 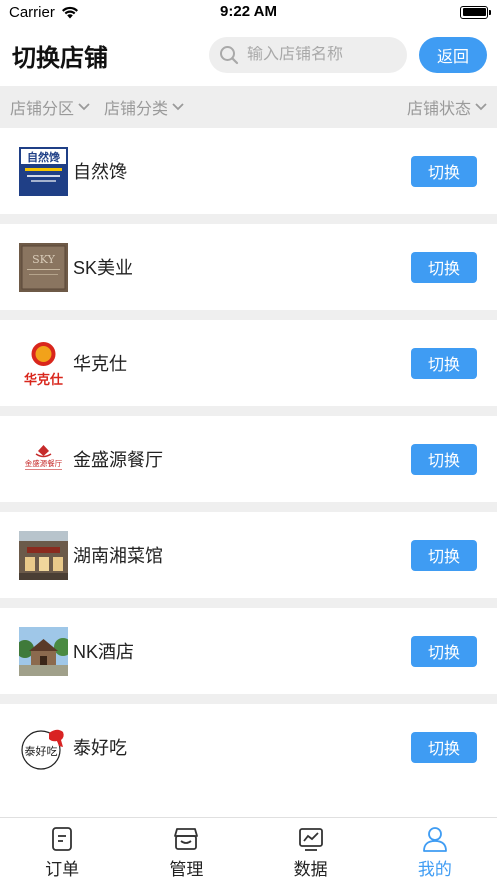 What do you see at coordinates (62, 869) in the screenshot?
I see `tab-orders-label: 订单` at bounding box center [62, 869].